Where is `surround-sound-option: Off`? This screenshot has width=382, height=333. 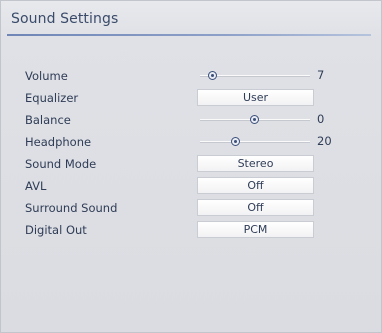 surround-sound-option: Off is located at coordinates (255, 207).